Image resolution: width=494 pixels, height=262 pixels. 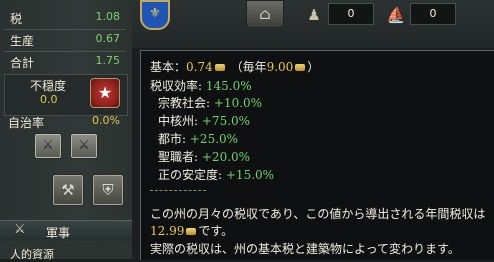 I want to click on description-line-3: 実際の税収は、州の基本税と建築物によって変わります。, so click(x=305, y=248).